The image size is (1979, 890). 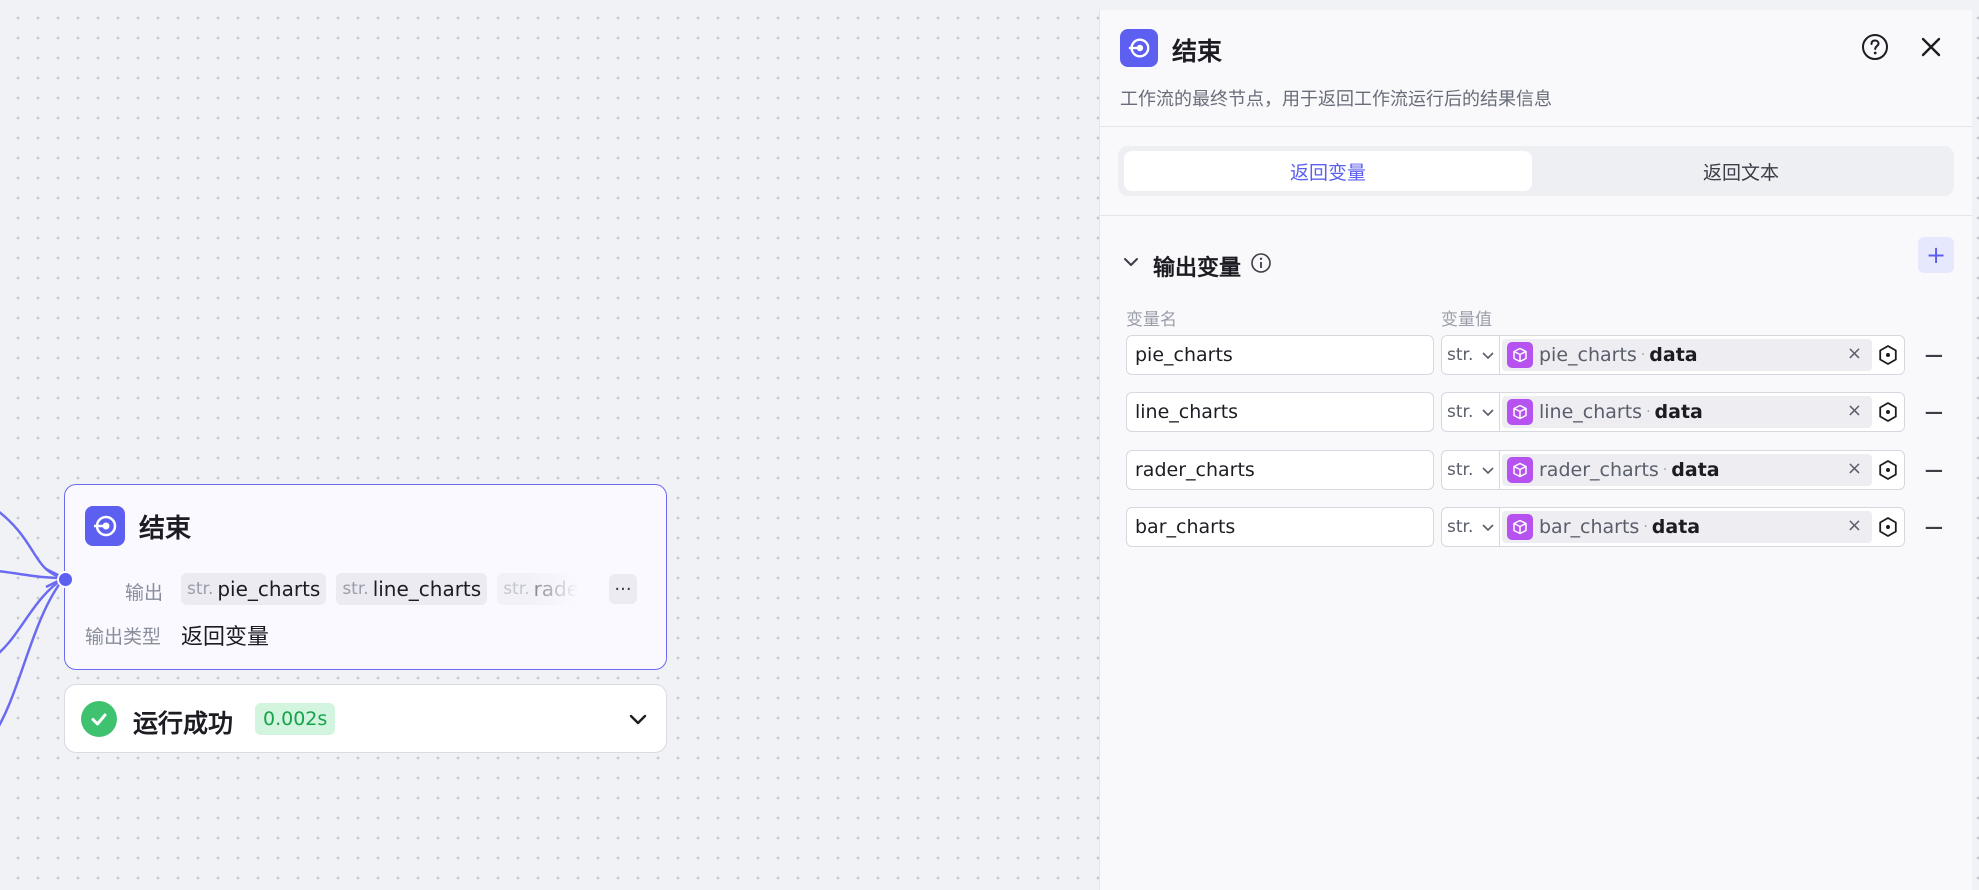 I want to click on check-circle-icon, so click(x=99, y=719).